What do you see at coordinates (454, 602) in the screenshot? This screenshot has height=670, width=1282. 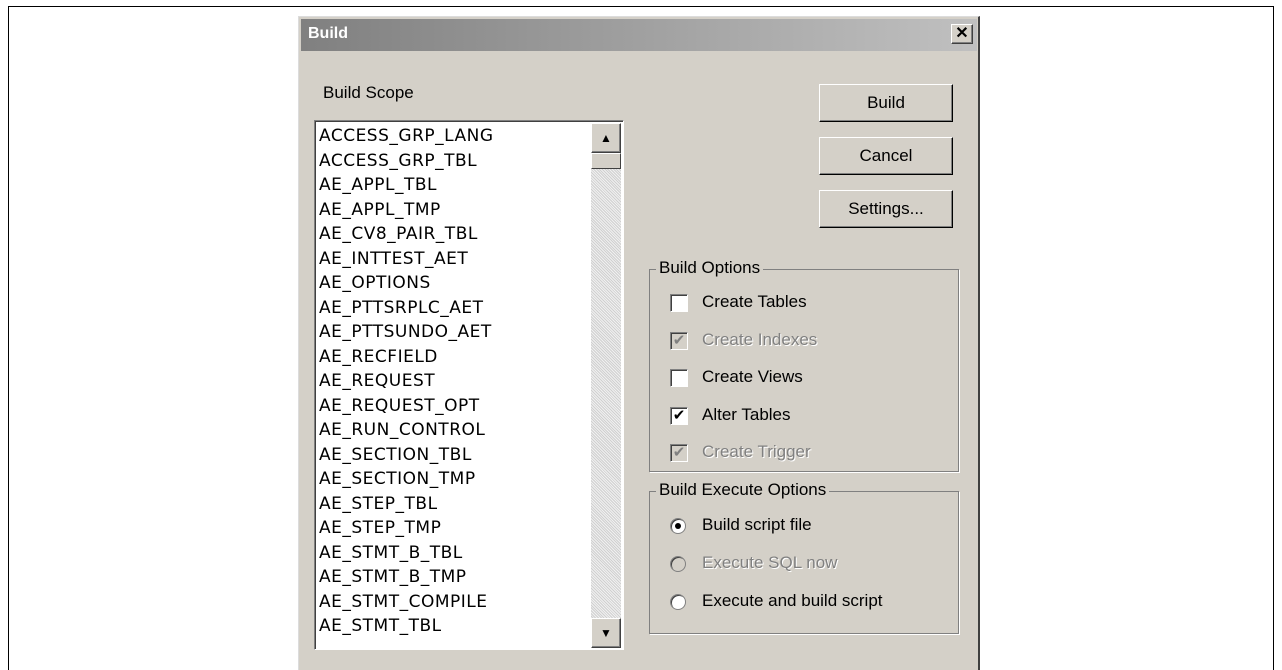 I see `list-item: AE_STMT_COMPILE` at bounding box center [454, 602].